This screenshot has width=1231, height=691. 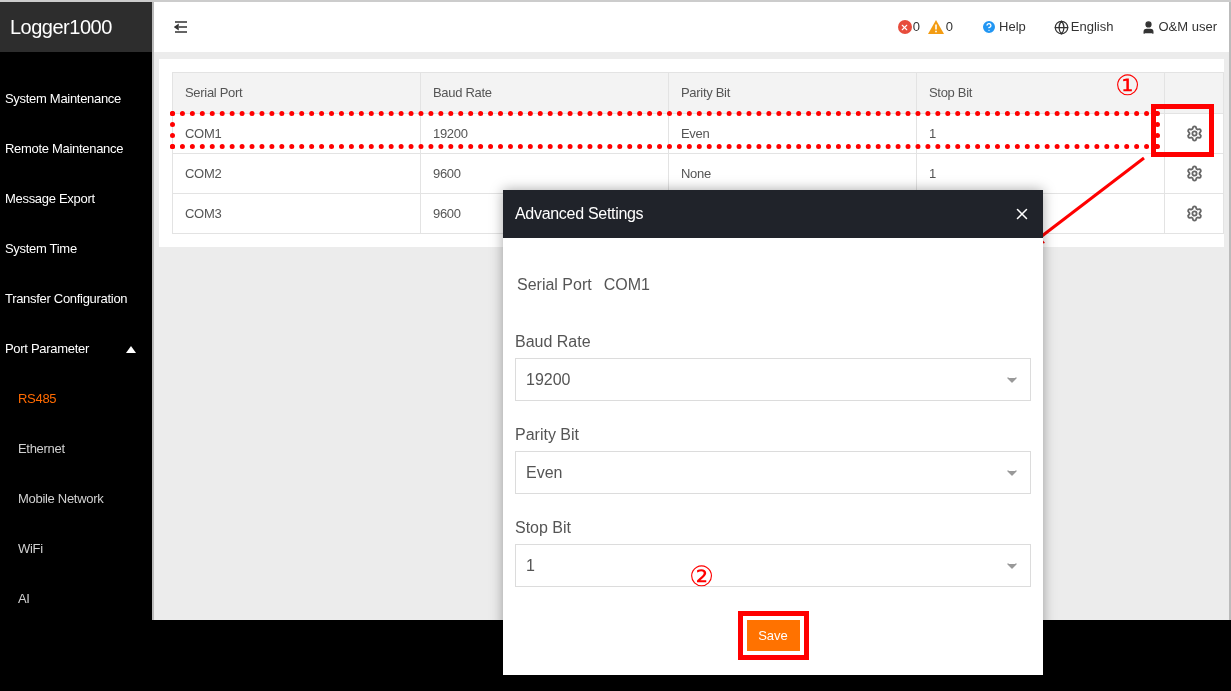 I want to click on sidebar-item: WiFi, so click(x=30, y=549).